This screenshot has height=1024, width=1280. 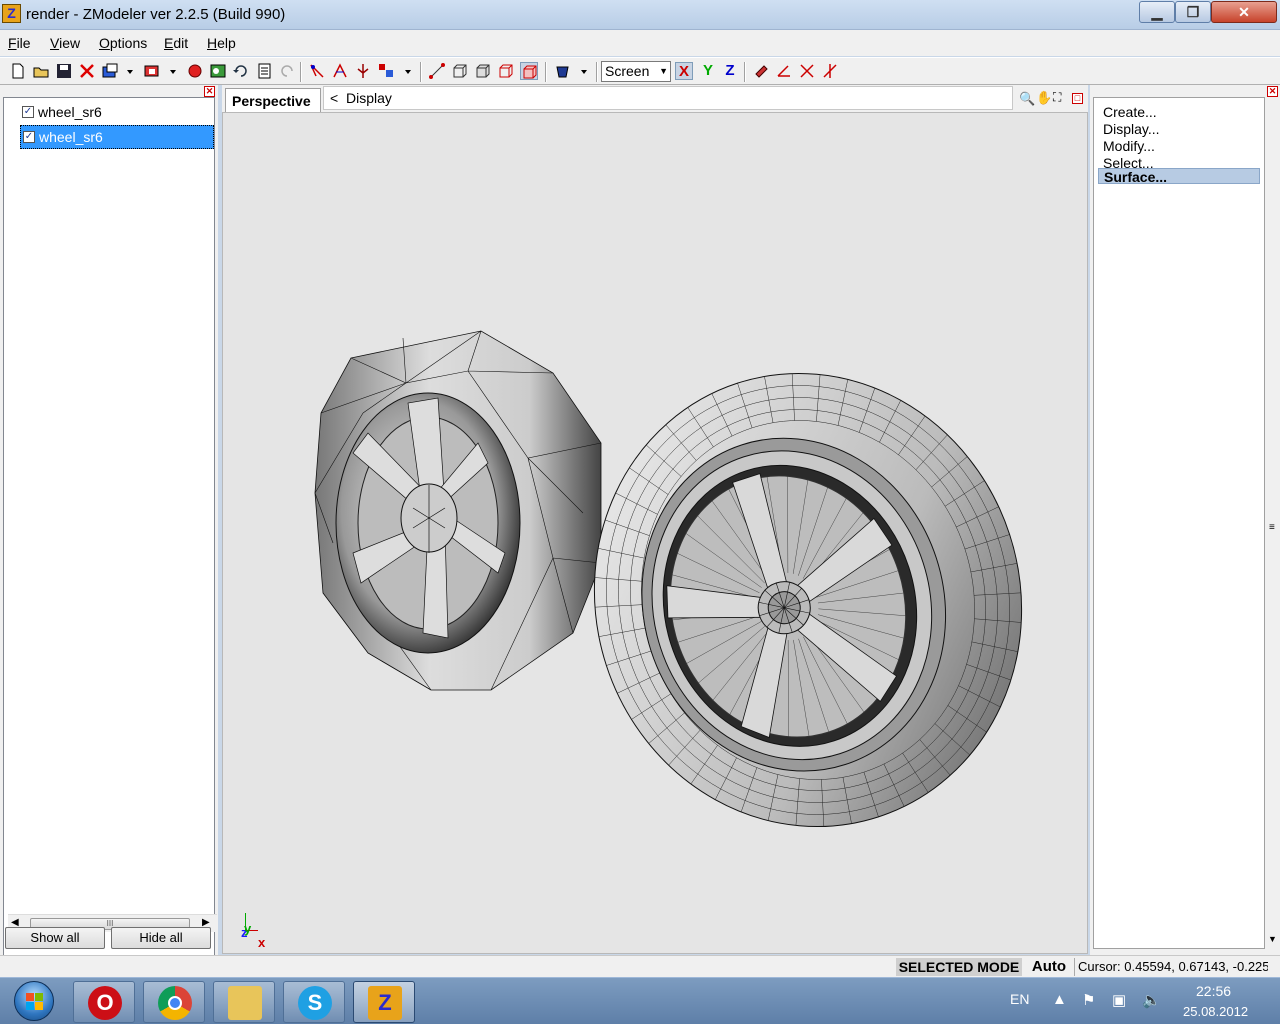 What do you see at coordinates (562, 71) in the screenshot?
I see `bucket-icon` at bounding box center [562, 71].